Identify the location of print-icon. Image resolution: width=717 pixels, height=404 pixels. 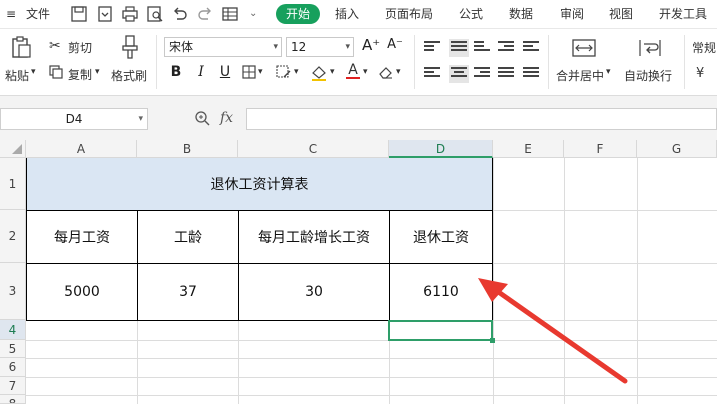
(130, 14).